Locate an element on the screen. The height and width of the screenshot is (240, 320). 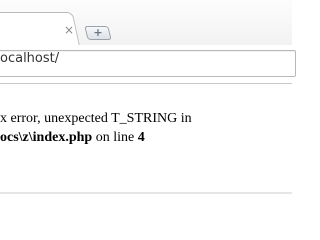
error-message-line-1: x error, unexpected T_STRING in is located at coordinates (96, 119).